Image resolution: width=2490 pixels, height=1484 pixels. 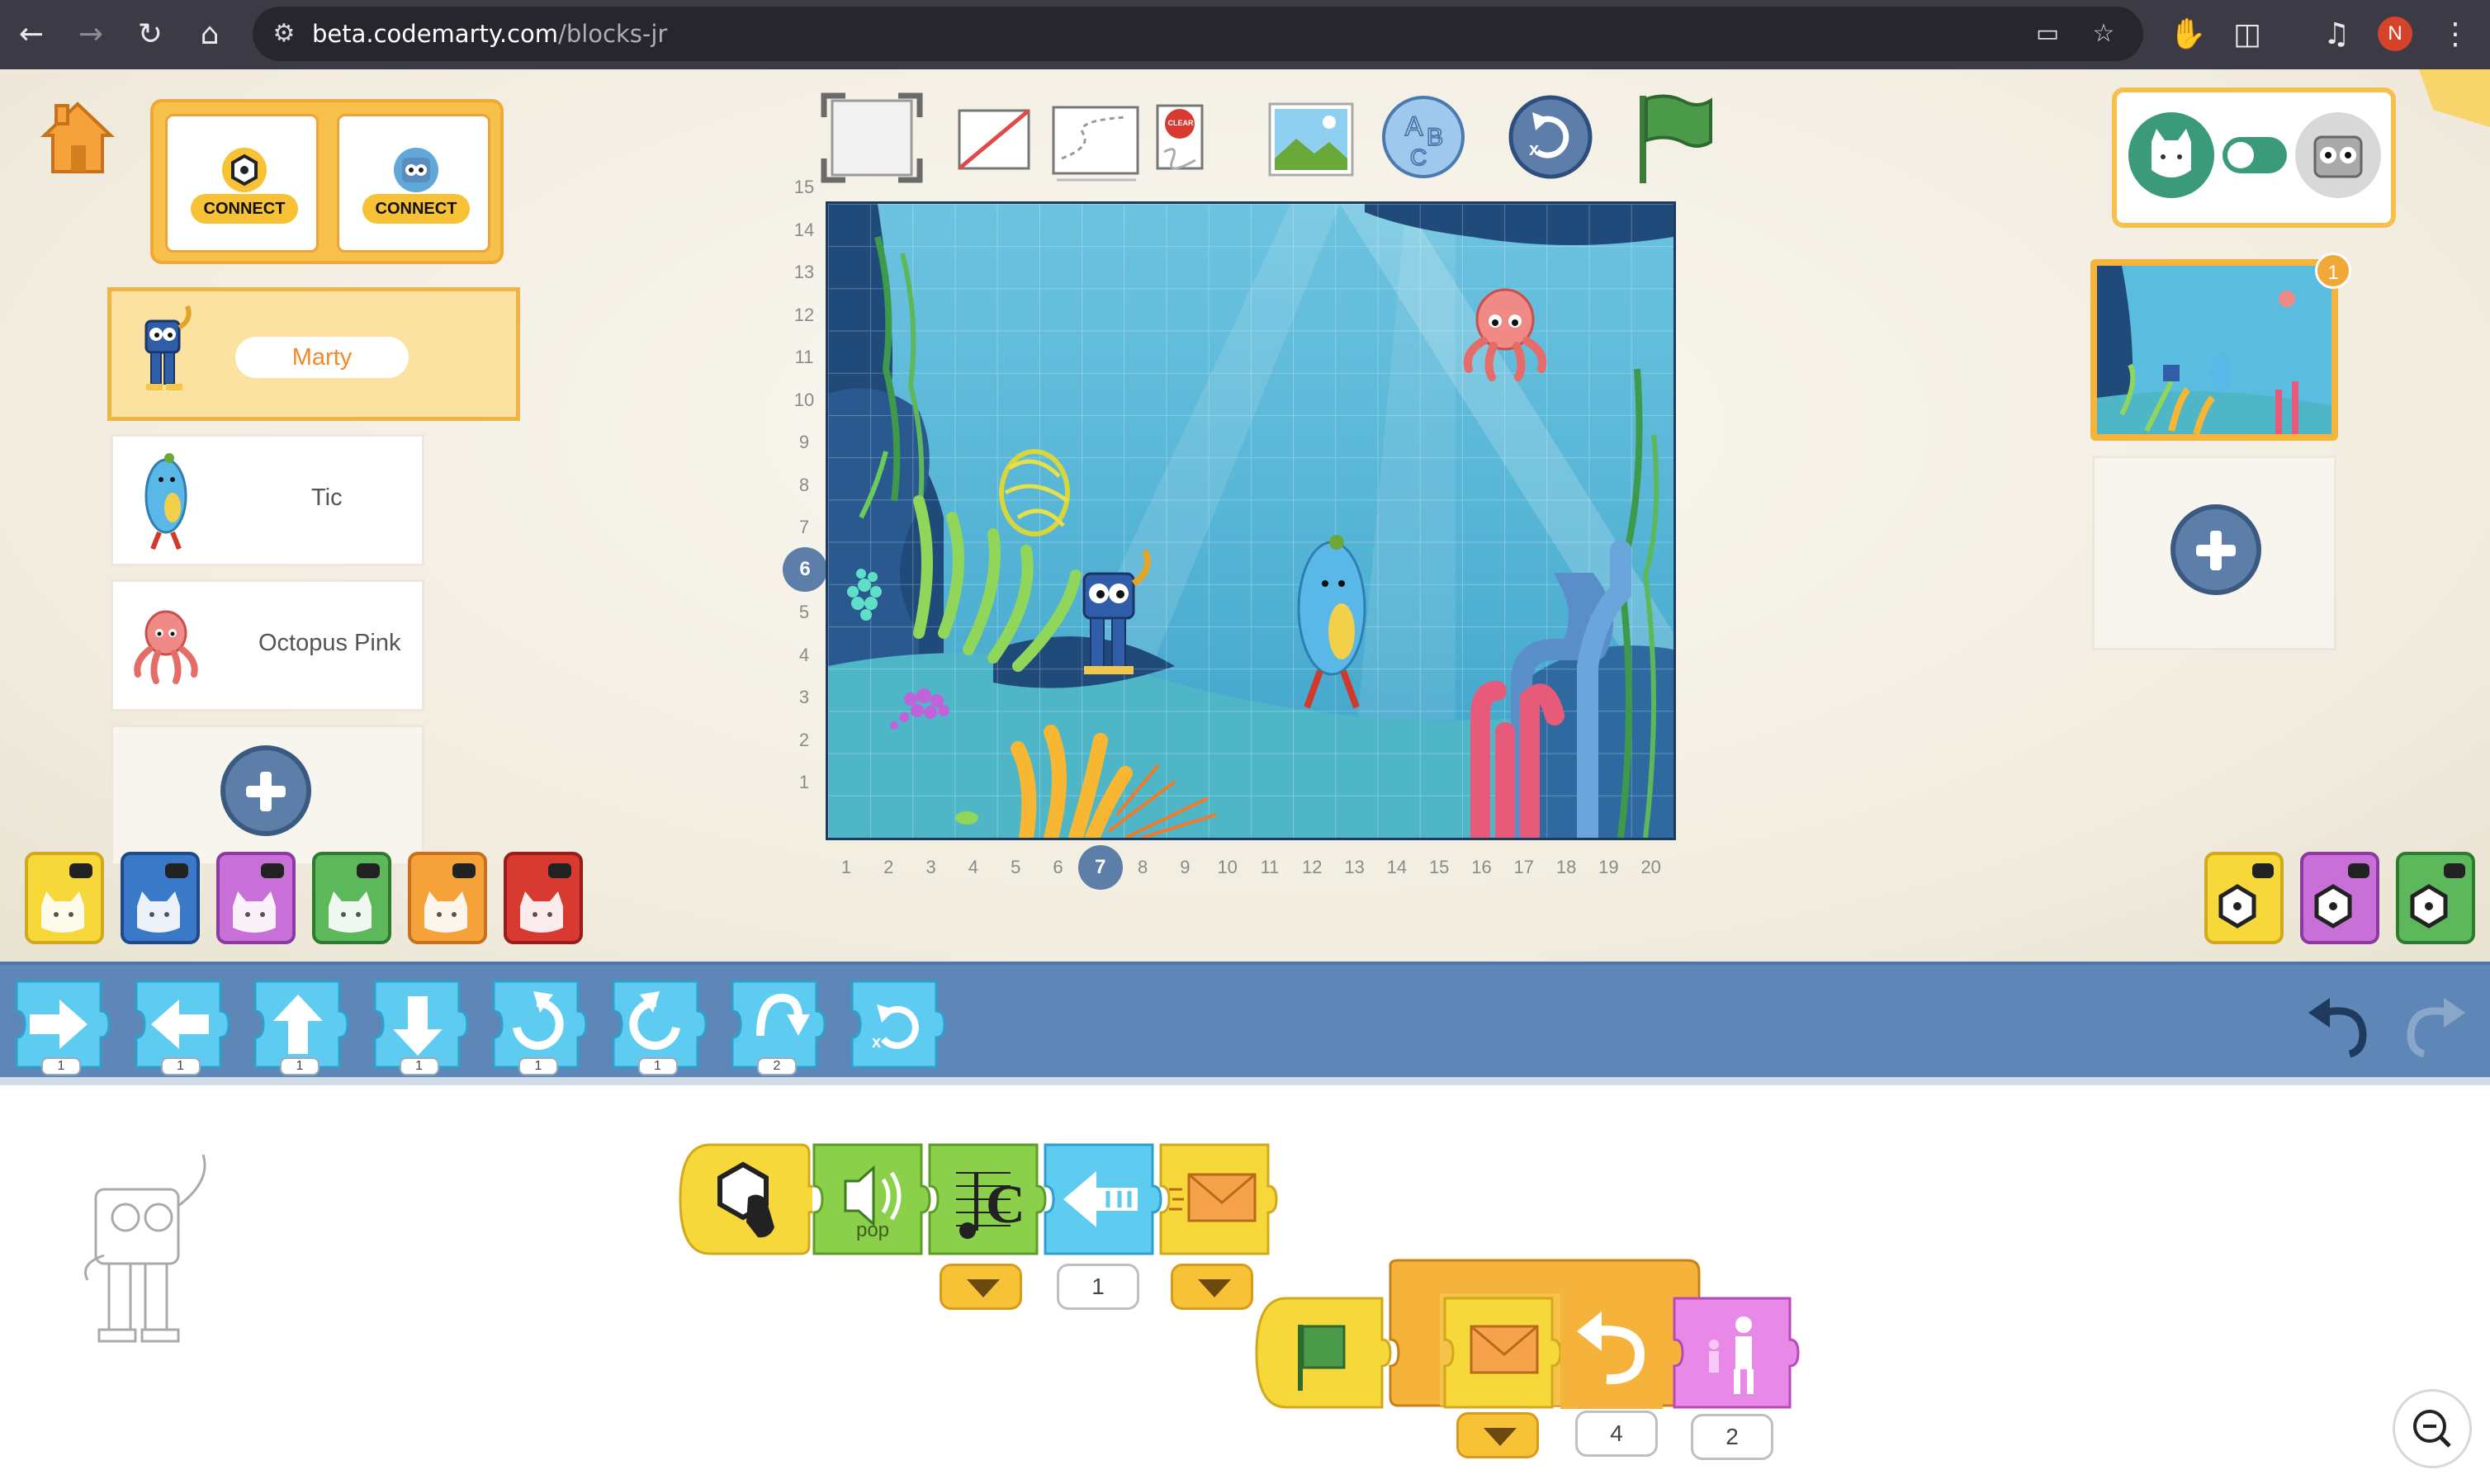 I want to click on browser-menu-icon: ⋮, so click(x=2455, y=34).